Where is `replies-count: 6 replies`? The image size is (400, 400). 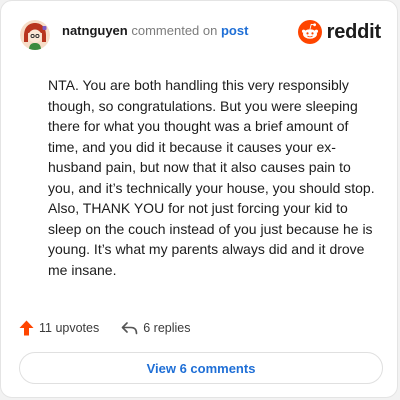 replies-count: 6 replies is located at coordinates (167, 328).